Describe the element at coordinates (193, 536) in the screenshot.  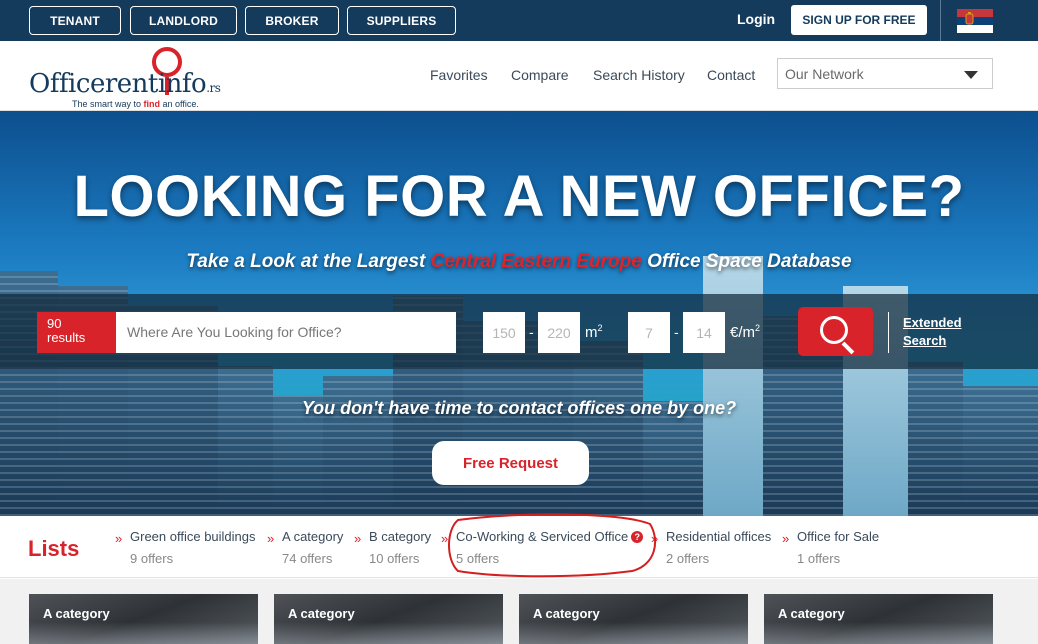
I see `list-item-name: Green office buildings` at that location.